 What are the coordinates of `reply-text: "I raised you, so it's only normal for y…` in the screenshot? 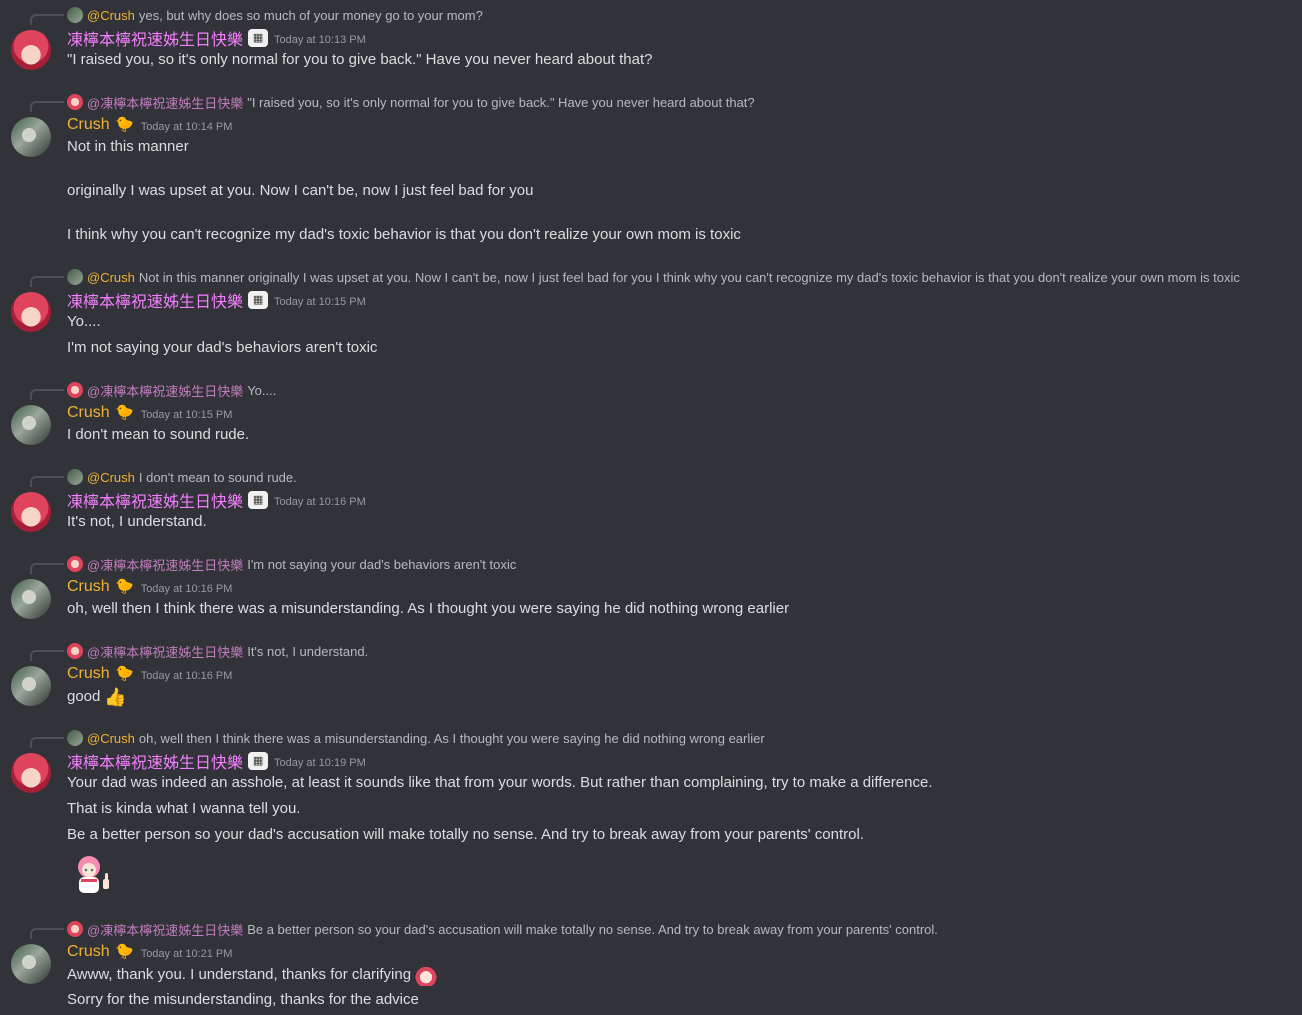 It's located at (500, 102).